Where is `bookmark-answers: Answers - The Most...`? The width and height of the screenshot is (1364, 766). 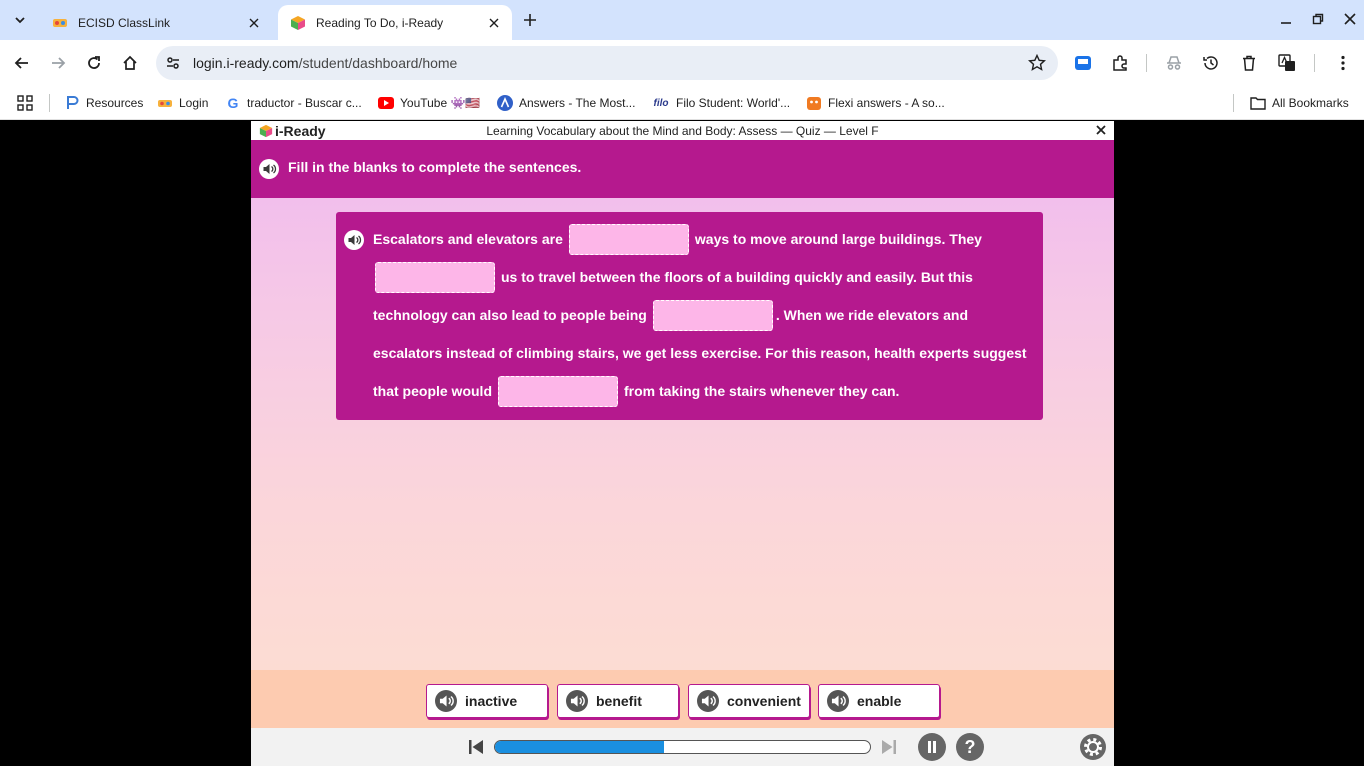
bookmark-answers: Answers - The Most... is located at coordinates (566, 103).